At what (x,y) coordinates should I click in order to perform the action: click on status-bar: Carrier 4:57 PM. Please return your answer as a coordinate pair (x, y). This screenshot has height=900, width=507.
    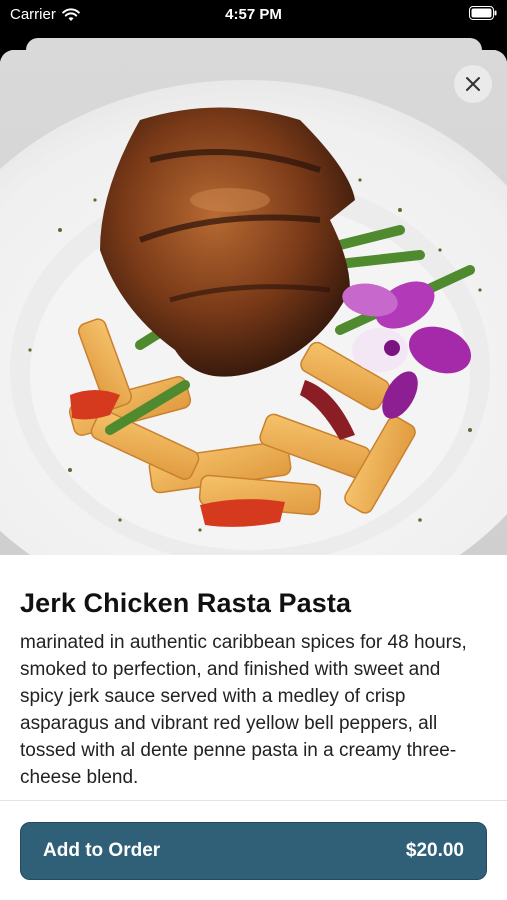
    Looking at the image, I should click on (253, 15).